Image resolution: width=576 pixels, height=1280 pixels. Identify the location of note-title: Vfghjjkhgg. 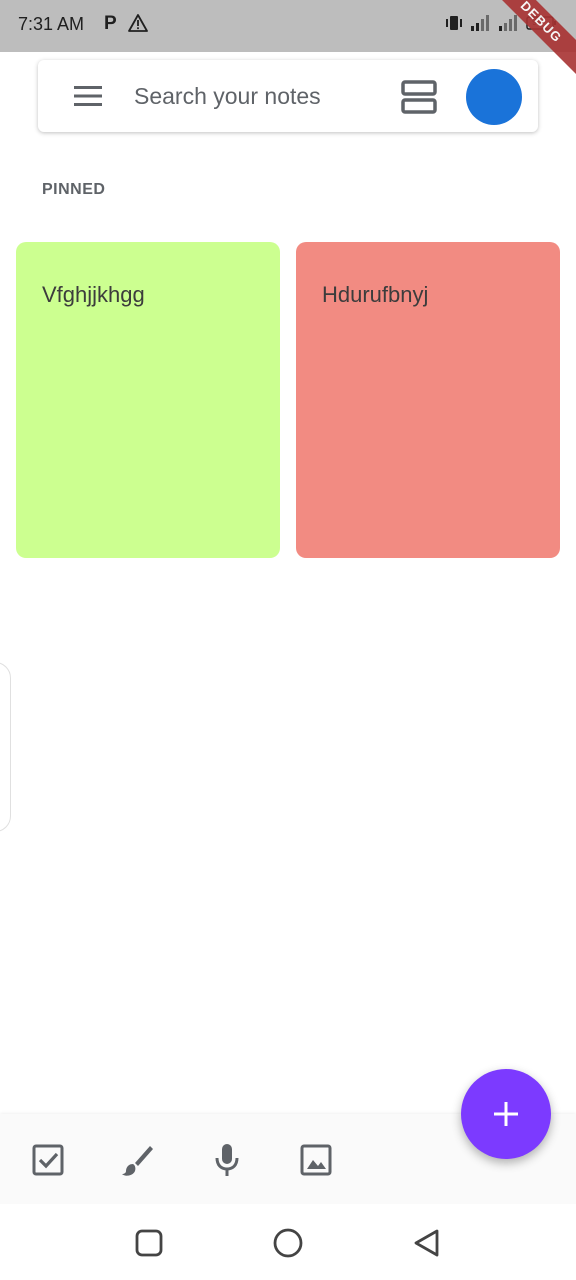
(93, 294).